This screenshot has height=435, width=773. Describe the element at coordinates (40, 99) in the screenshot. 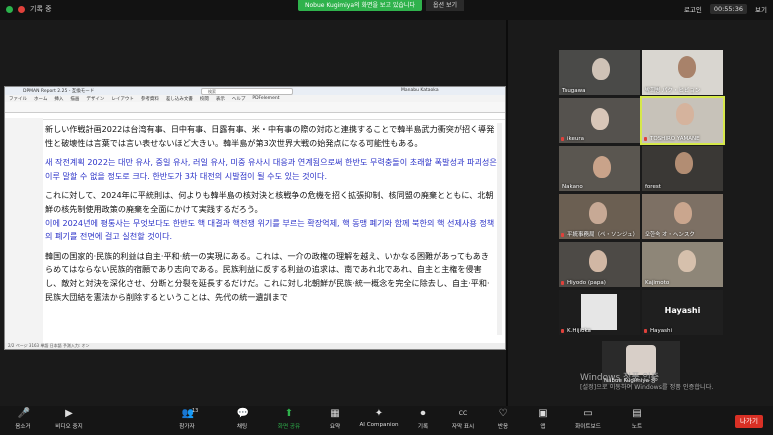

I see `menu-item: ホーム` at that location.